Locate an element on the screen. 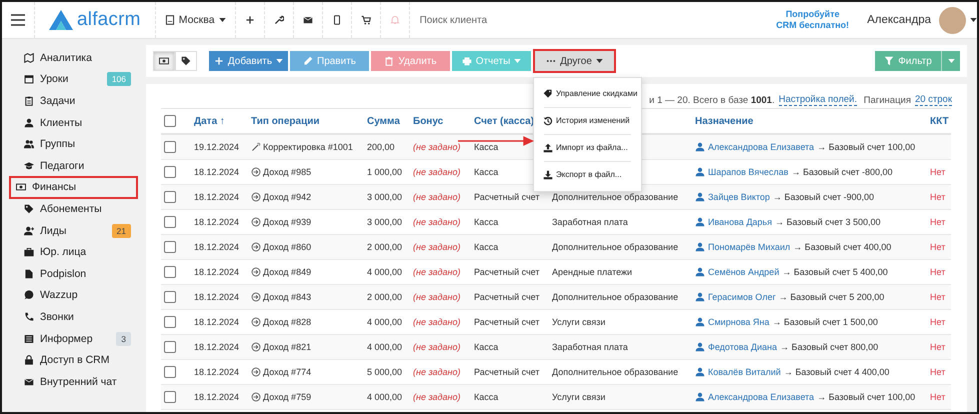 The height and width of the screenshot is (414, 979). sidebar-item: Внутренний чат is located at coordinates (73, 381).